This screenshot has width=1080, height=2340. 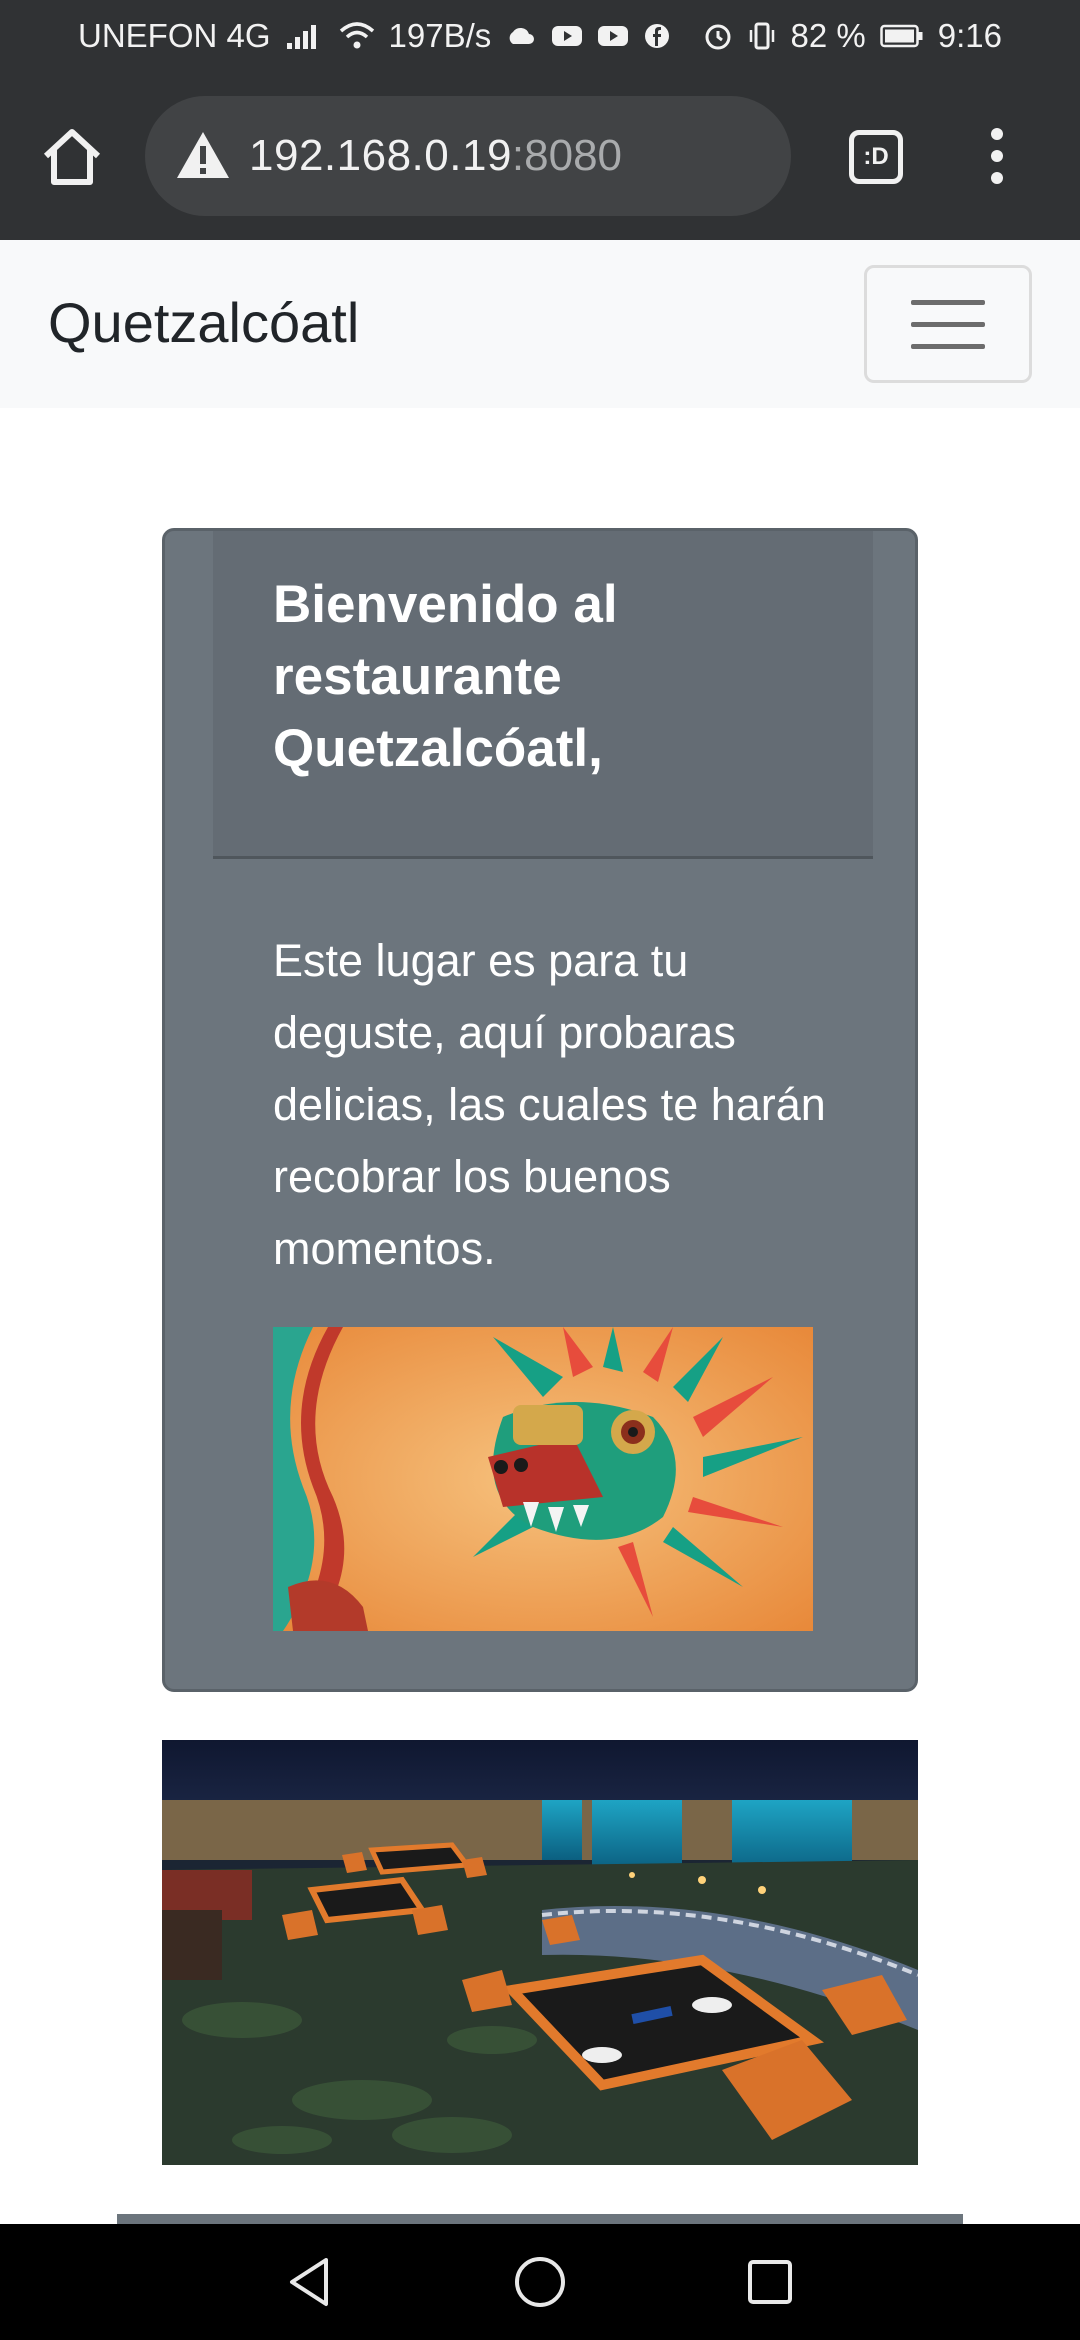 What do you see at coordinates (540, 324) in the screenshot?
I see `site-navbar: Quetzalcóatl` at bounding box center [540, 324].